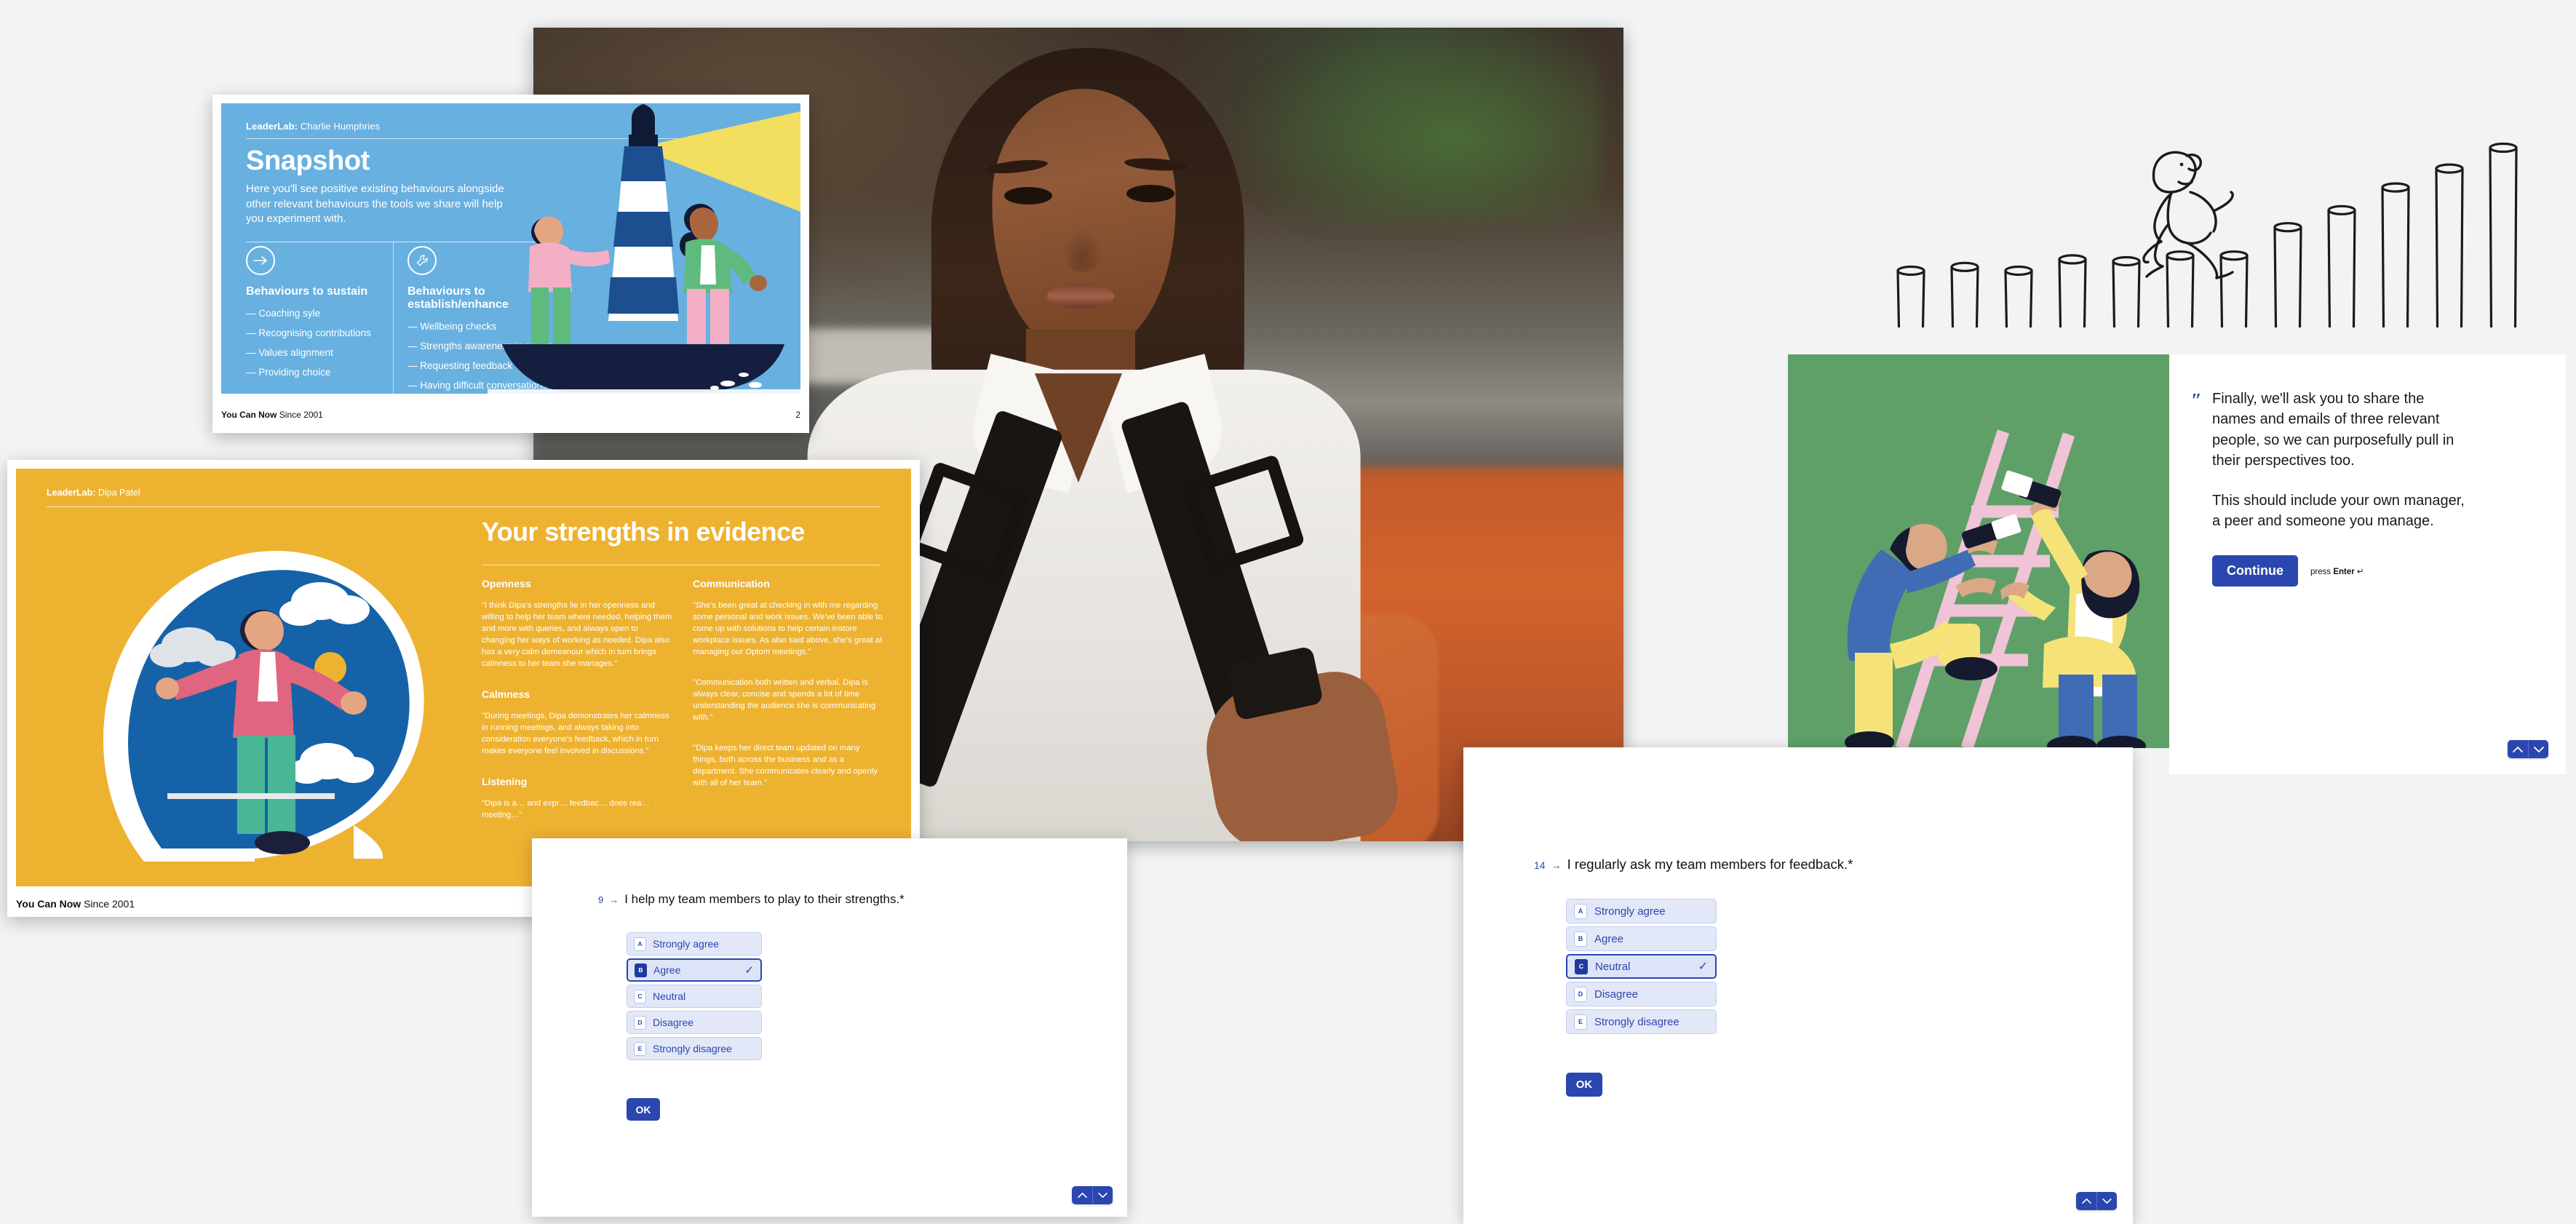 This screenshot has height=1224, width=2576. I want to click on section-heading-communication: Communication, so click(731, 583).